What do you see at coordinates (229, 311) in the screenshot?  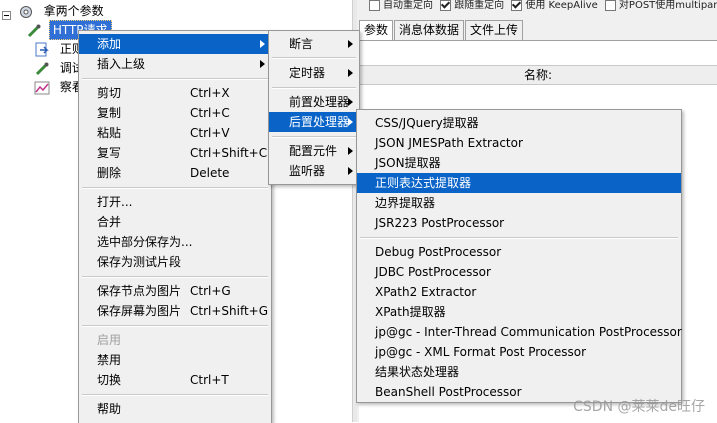 I see `menu-item-shortcut: Ctrl+Shift+G` at bounding box center [229, 311].